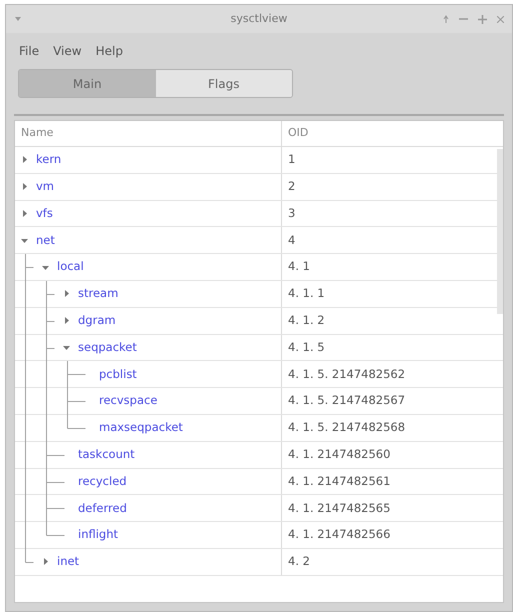 The width and height of the screenshot is (513, 612). Describe the element at coordinates (29, 51) in the screenshot. I see `menu-item: File` at that location.